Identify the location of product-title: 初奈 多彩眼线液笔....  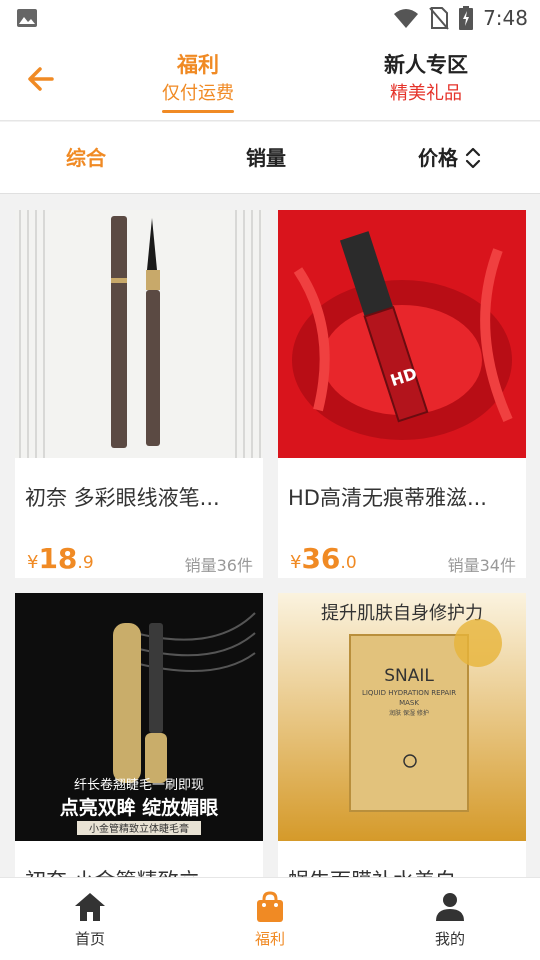
(122, 498).